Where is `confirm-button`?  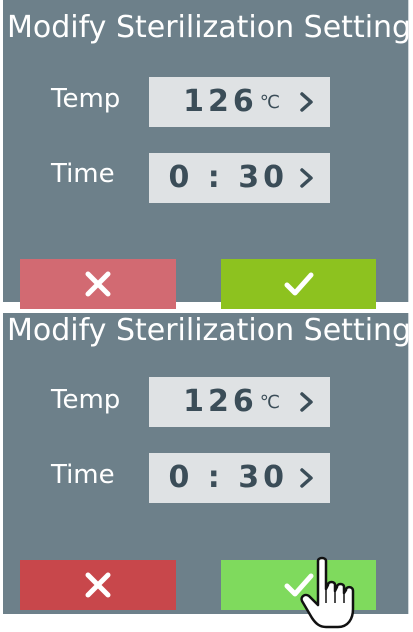
confirm-button is located at coordinates (298, 284).